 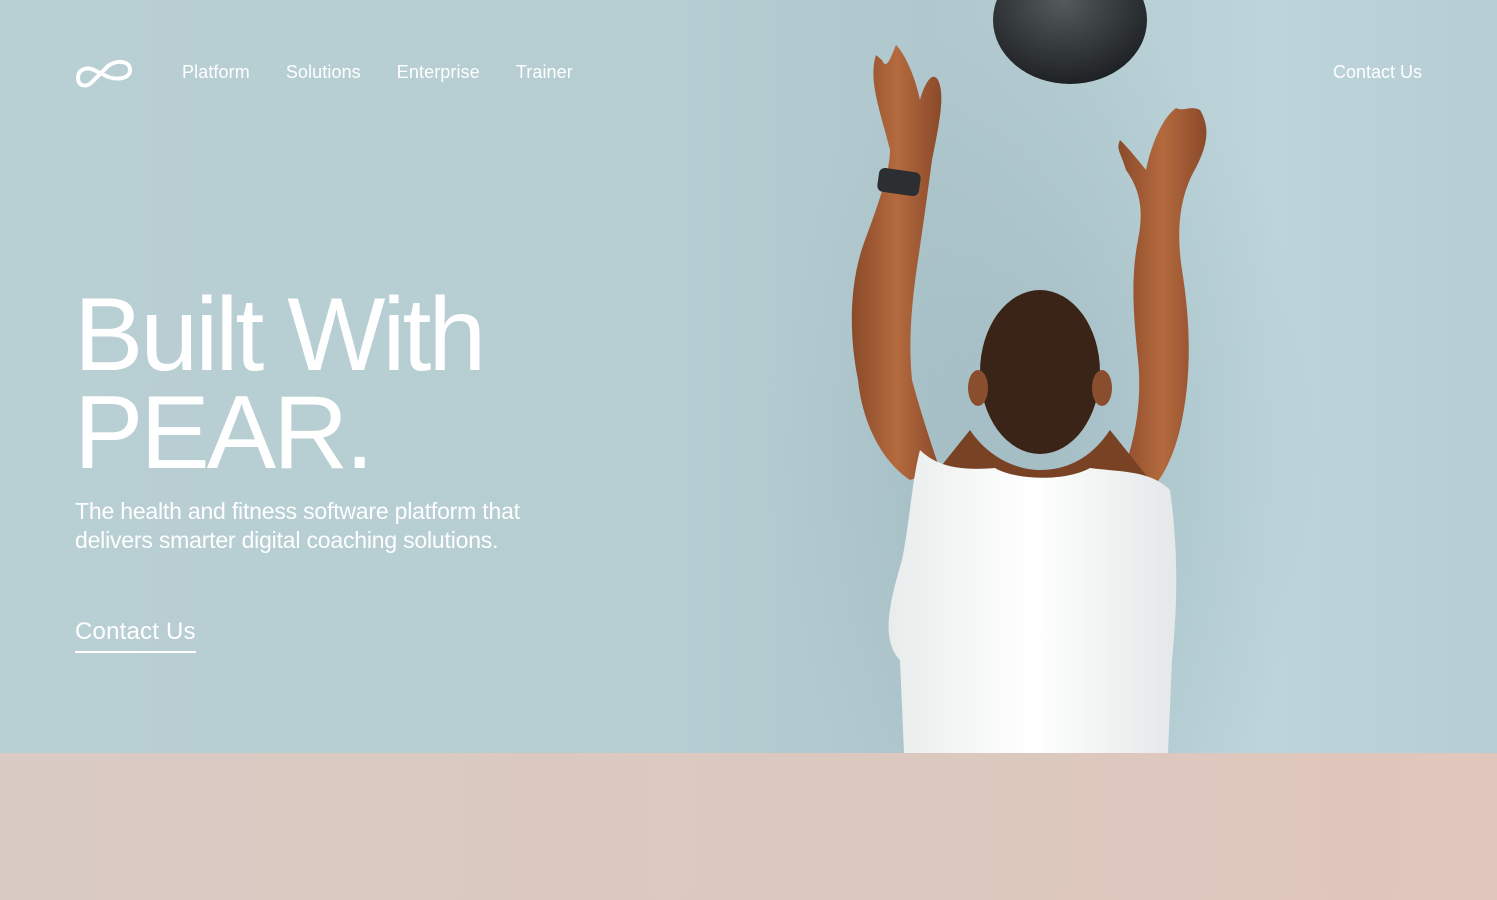 I want to click on shirt-shape, so click(x=1032, y=601).